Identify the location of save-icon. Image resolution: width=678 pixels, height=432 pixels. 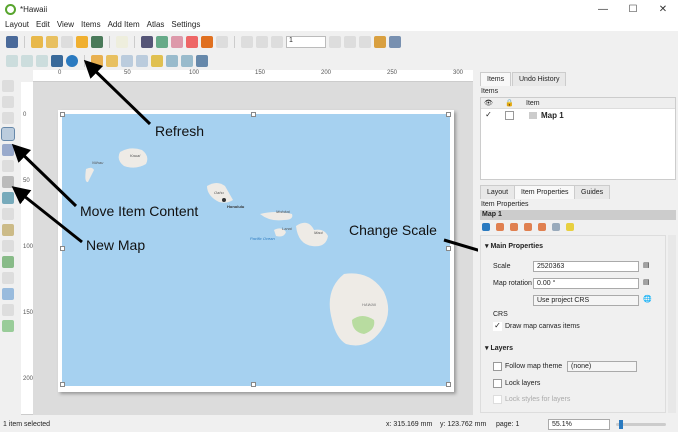
(12, 41).